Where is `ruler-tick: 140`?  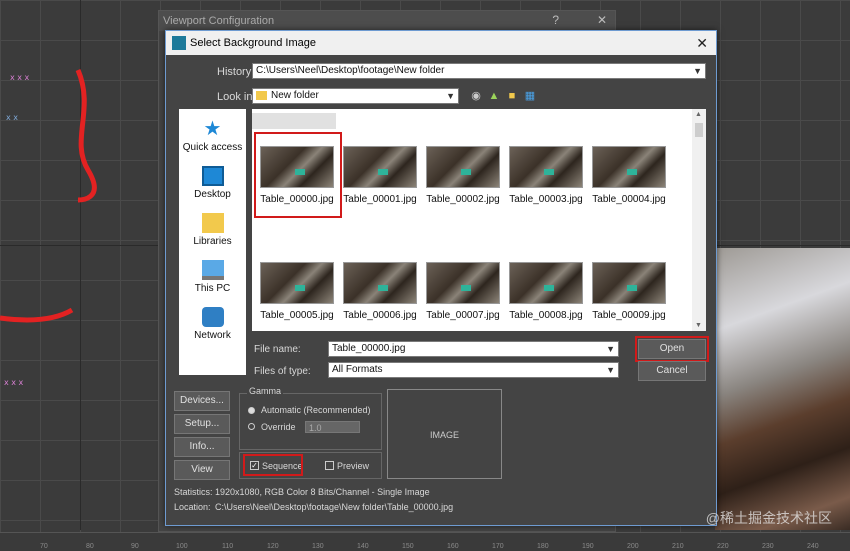
ruler-tick: 140 is located at coordinates (363, 546).